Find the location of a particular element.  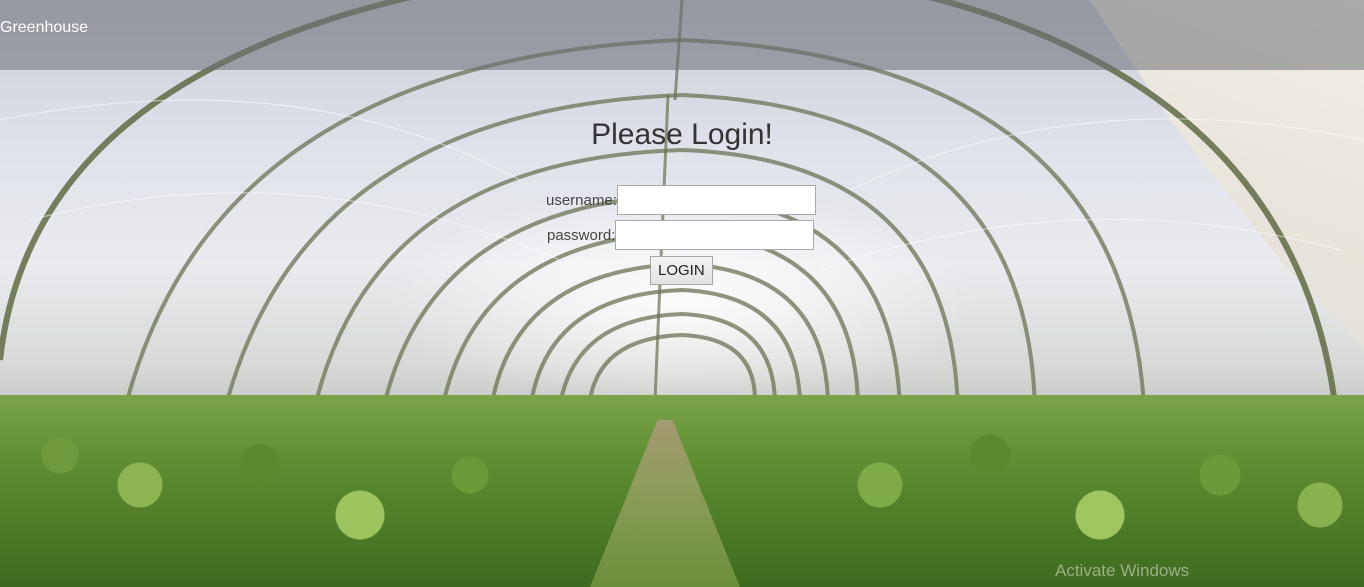

brand-link: Greenhouse is located at coordinates (44, 28).